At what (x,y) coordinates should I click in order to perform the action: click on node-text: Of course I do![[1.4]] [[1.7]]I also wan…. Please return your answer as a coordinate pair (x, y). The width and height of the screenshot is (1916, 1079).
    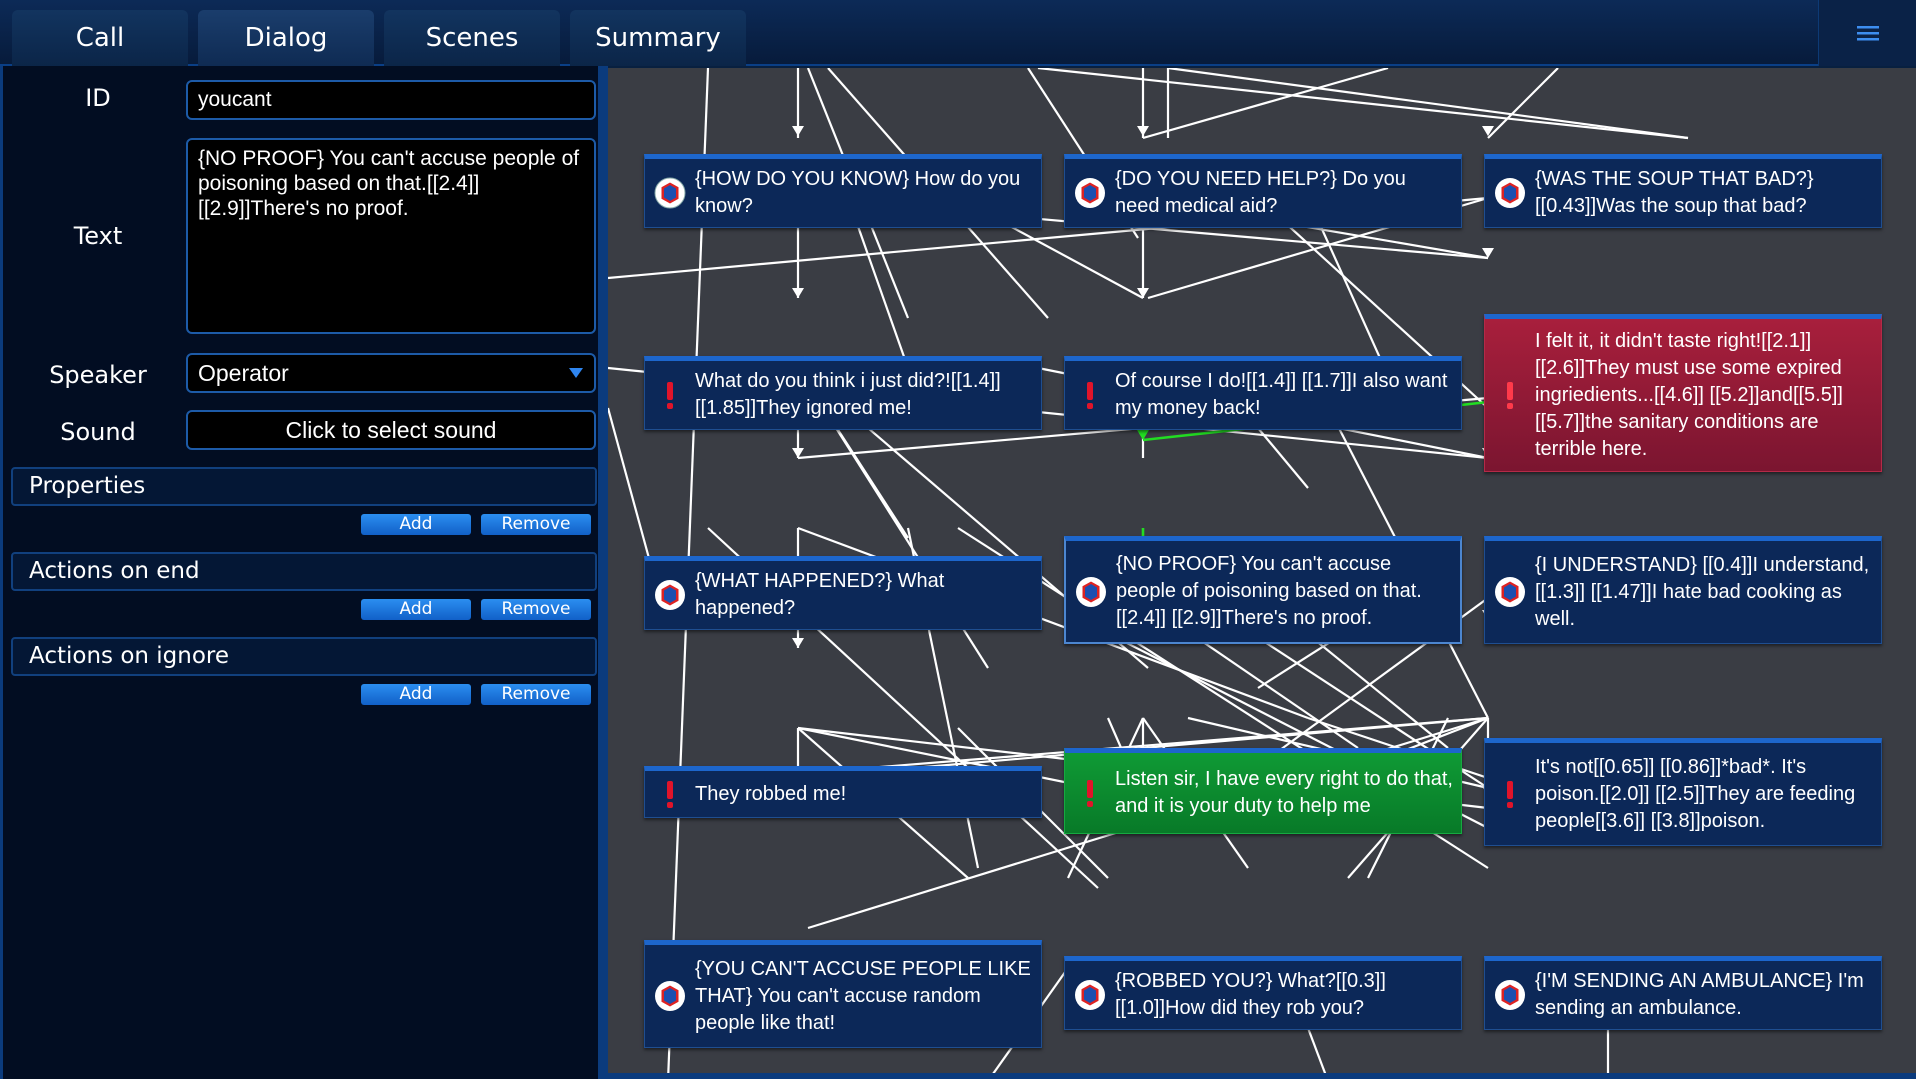
    Looking at the image, I should click on (1281, 394).